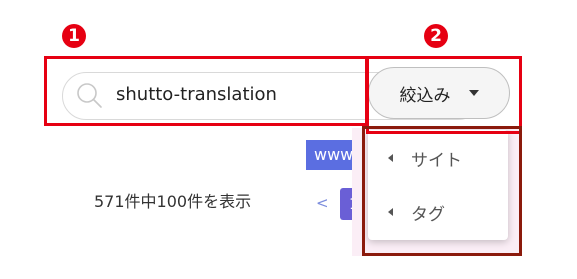 The width and height of the screenshot is (577, 279). What do you see at coordinates (442, 191) in the screenshot?
I see `annotation-box-2-dropdown` at bounding box center [442, 191].